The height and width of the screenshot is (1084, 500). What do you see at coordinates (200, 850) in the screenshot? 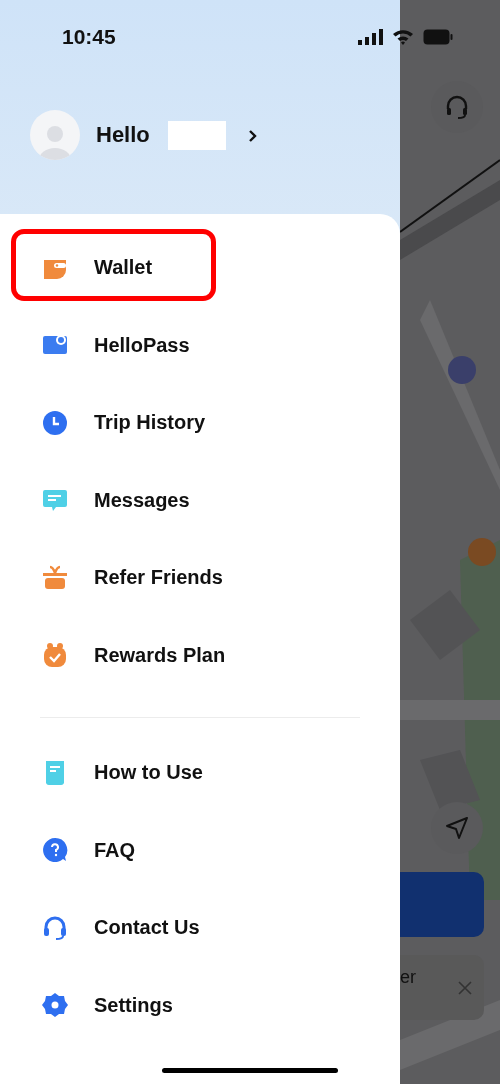
I see `menu-item: FAQ` at bounding box center [200, 850].